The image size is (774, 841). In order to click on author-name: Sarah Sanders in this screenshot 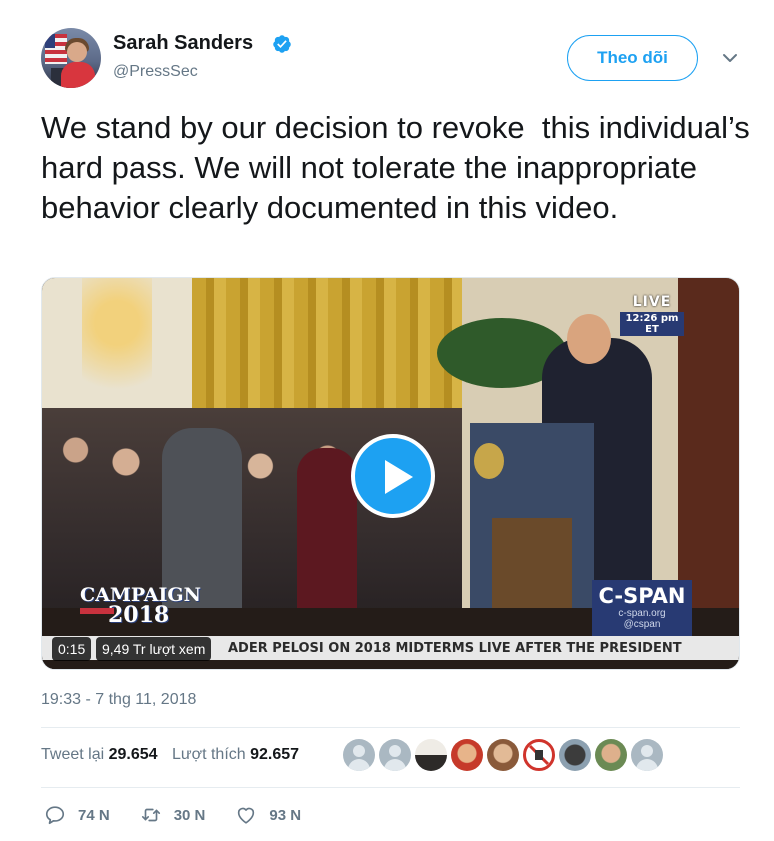, I will do `click(183, 43)`.